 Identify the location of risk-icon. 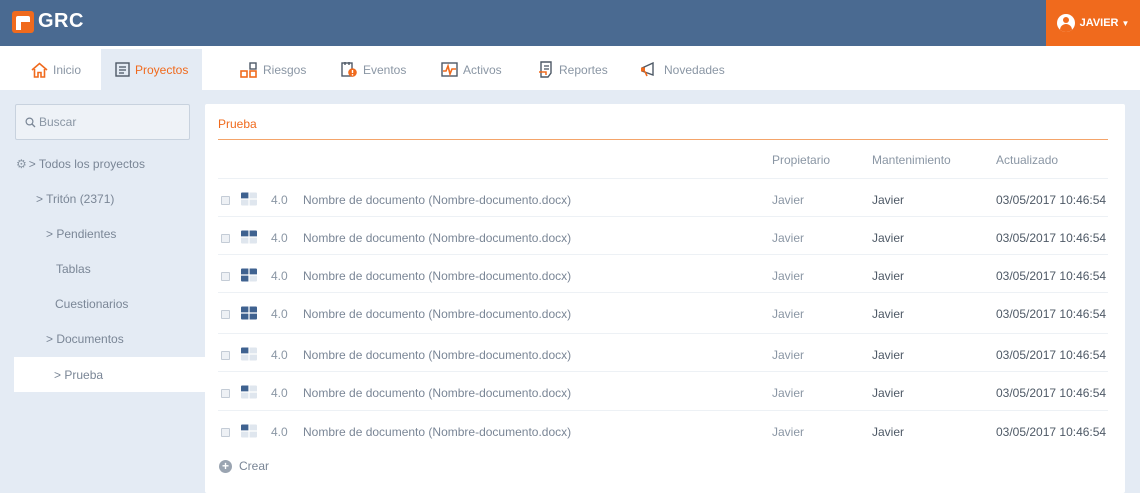
(248, 69).